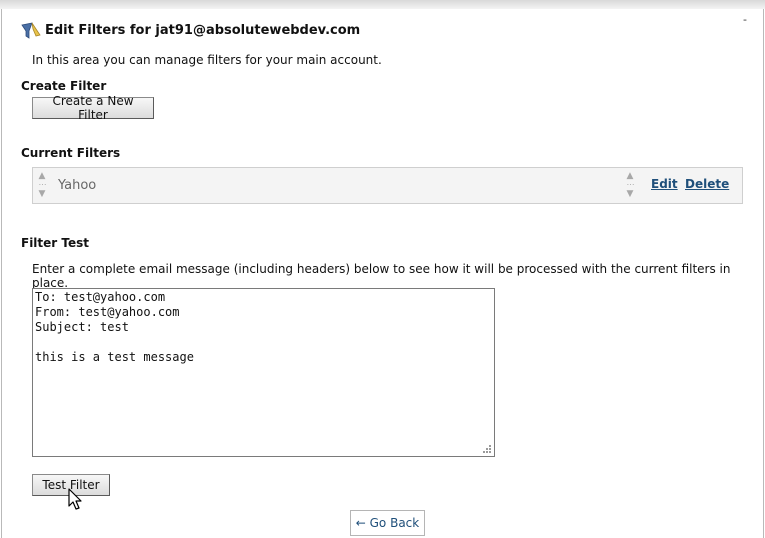  I want to click on filter-funnel-icon, so click(31, 30).